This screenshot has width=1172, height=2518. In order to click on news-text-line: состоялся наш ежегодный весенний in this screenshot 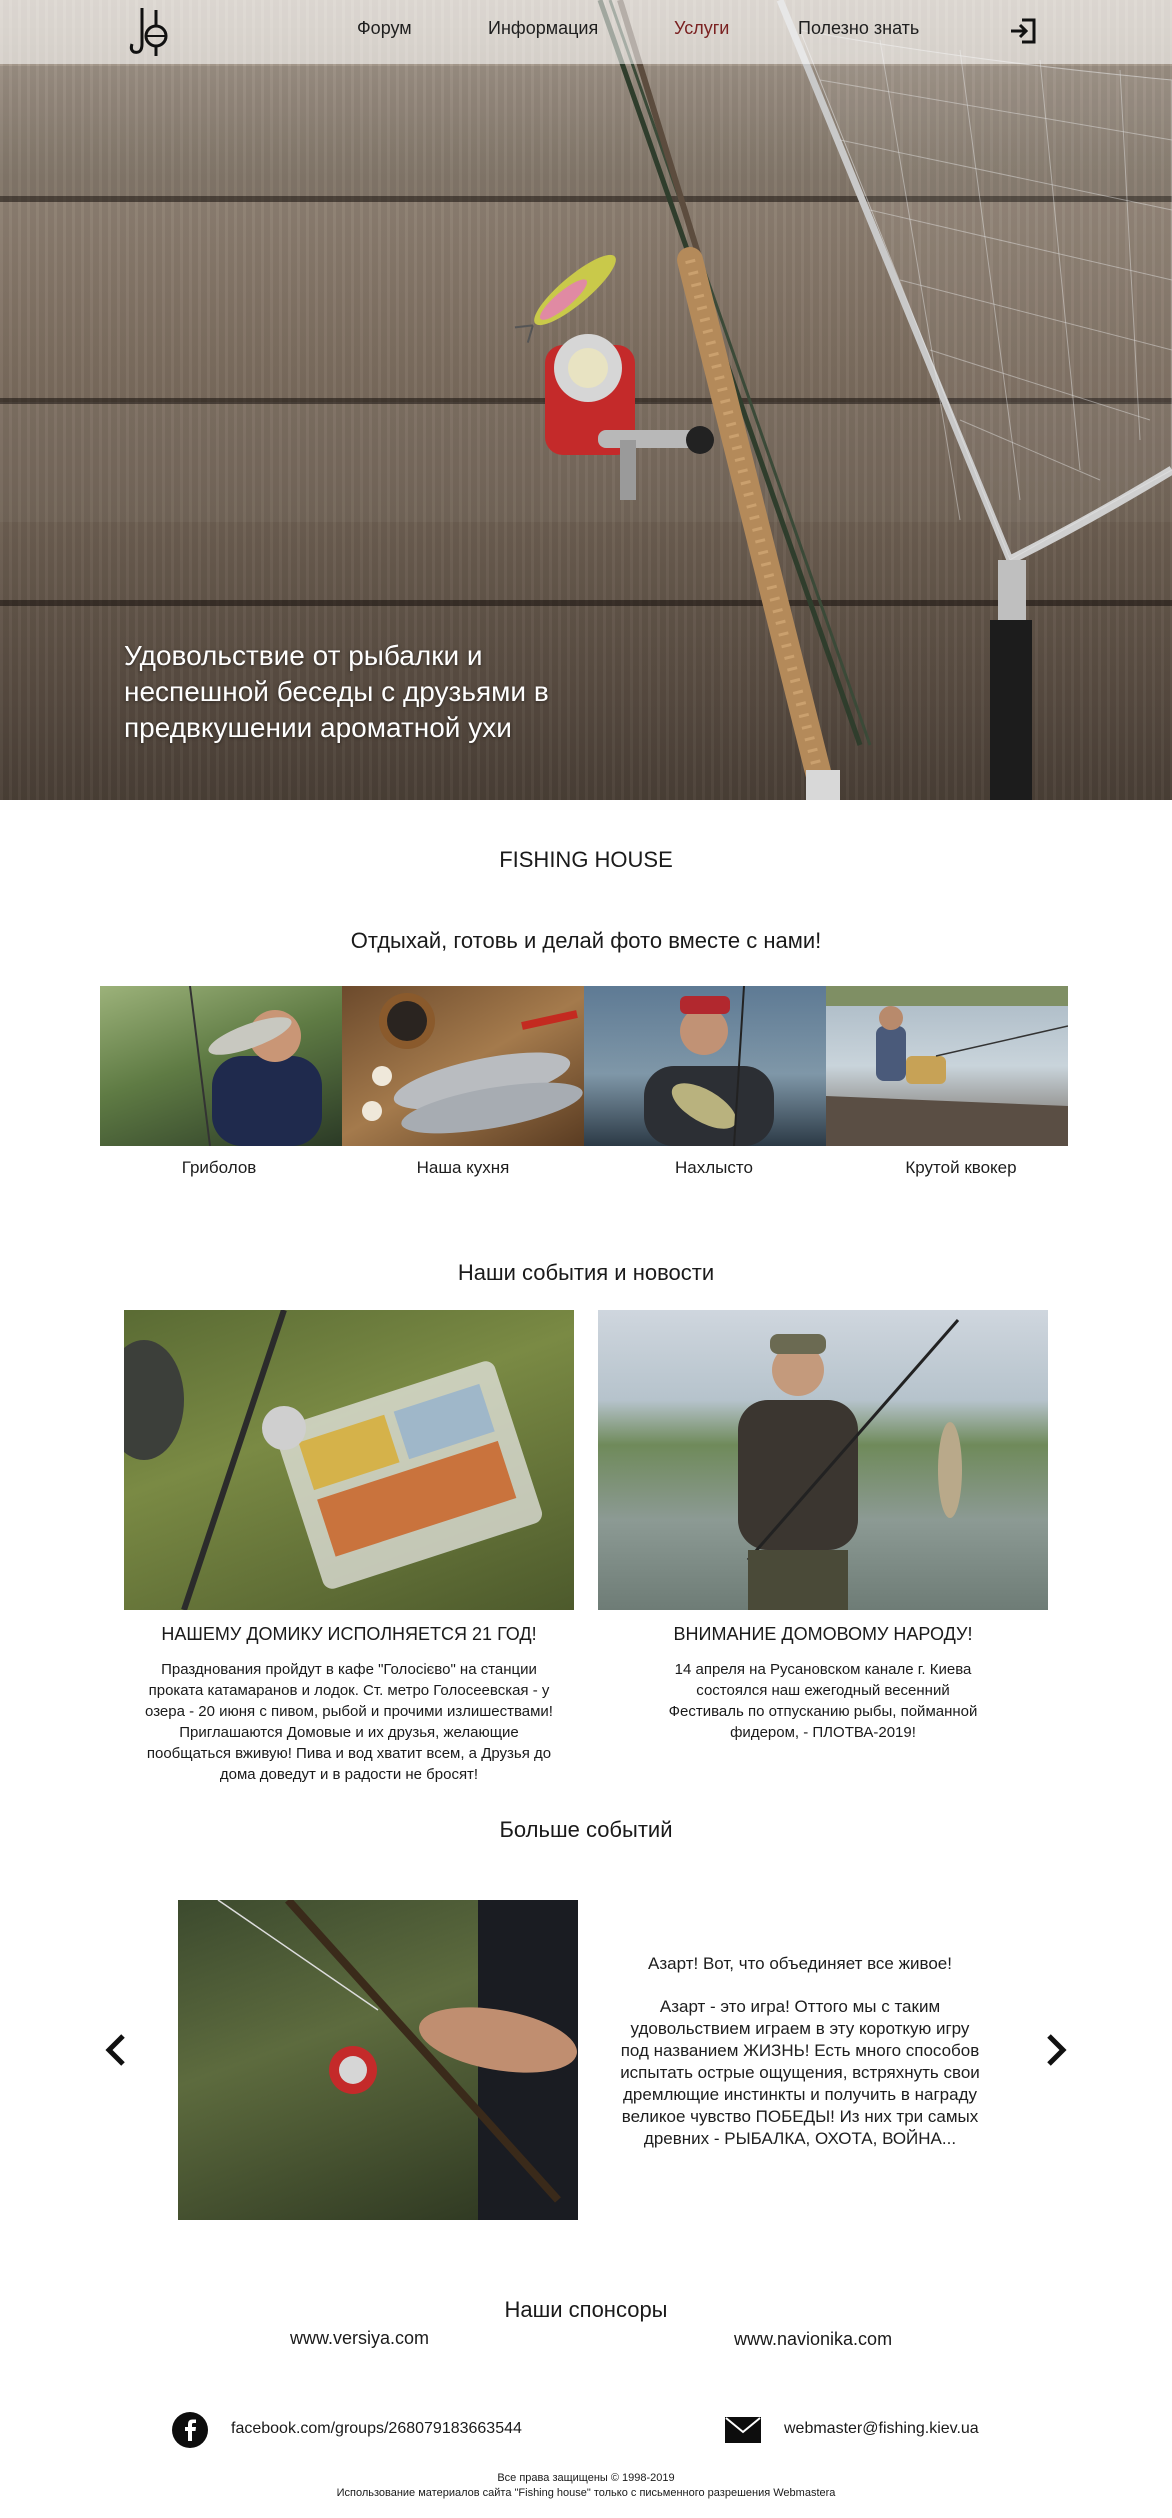, I will do `click(823, 1690)`.